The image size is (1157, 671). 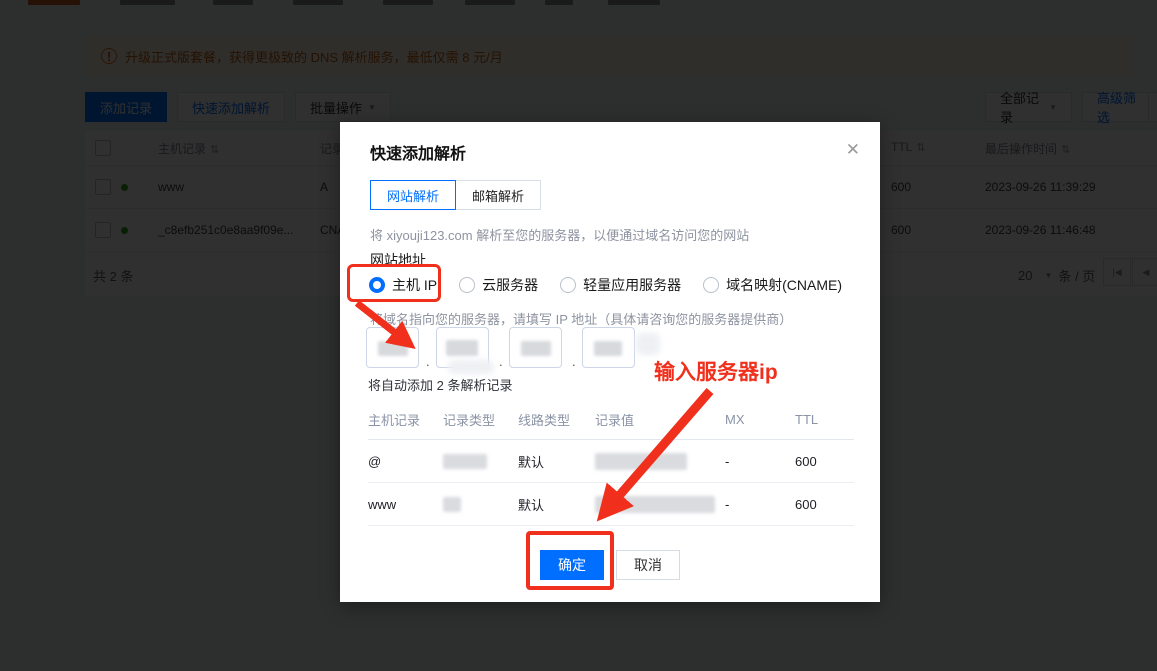 What do you see at coordinates (405, 504) in the screenshot?
I see `pcell-host: www` at bounding box center [405, 504].